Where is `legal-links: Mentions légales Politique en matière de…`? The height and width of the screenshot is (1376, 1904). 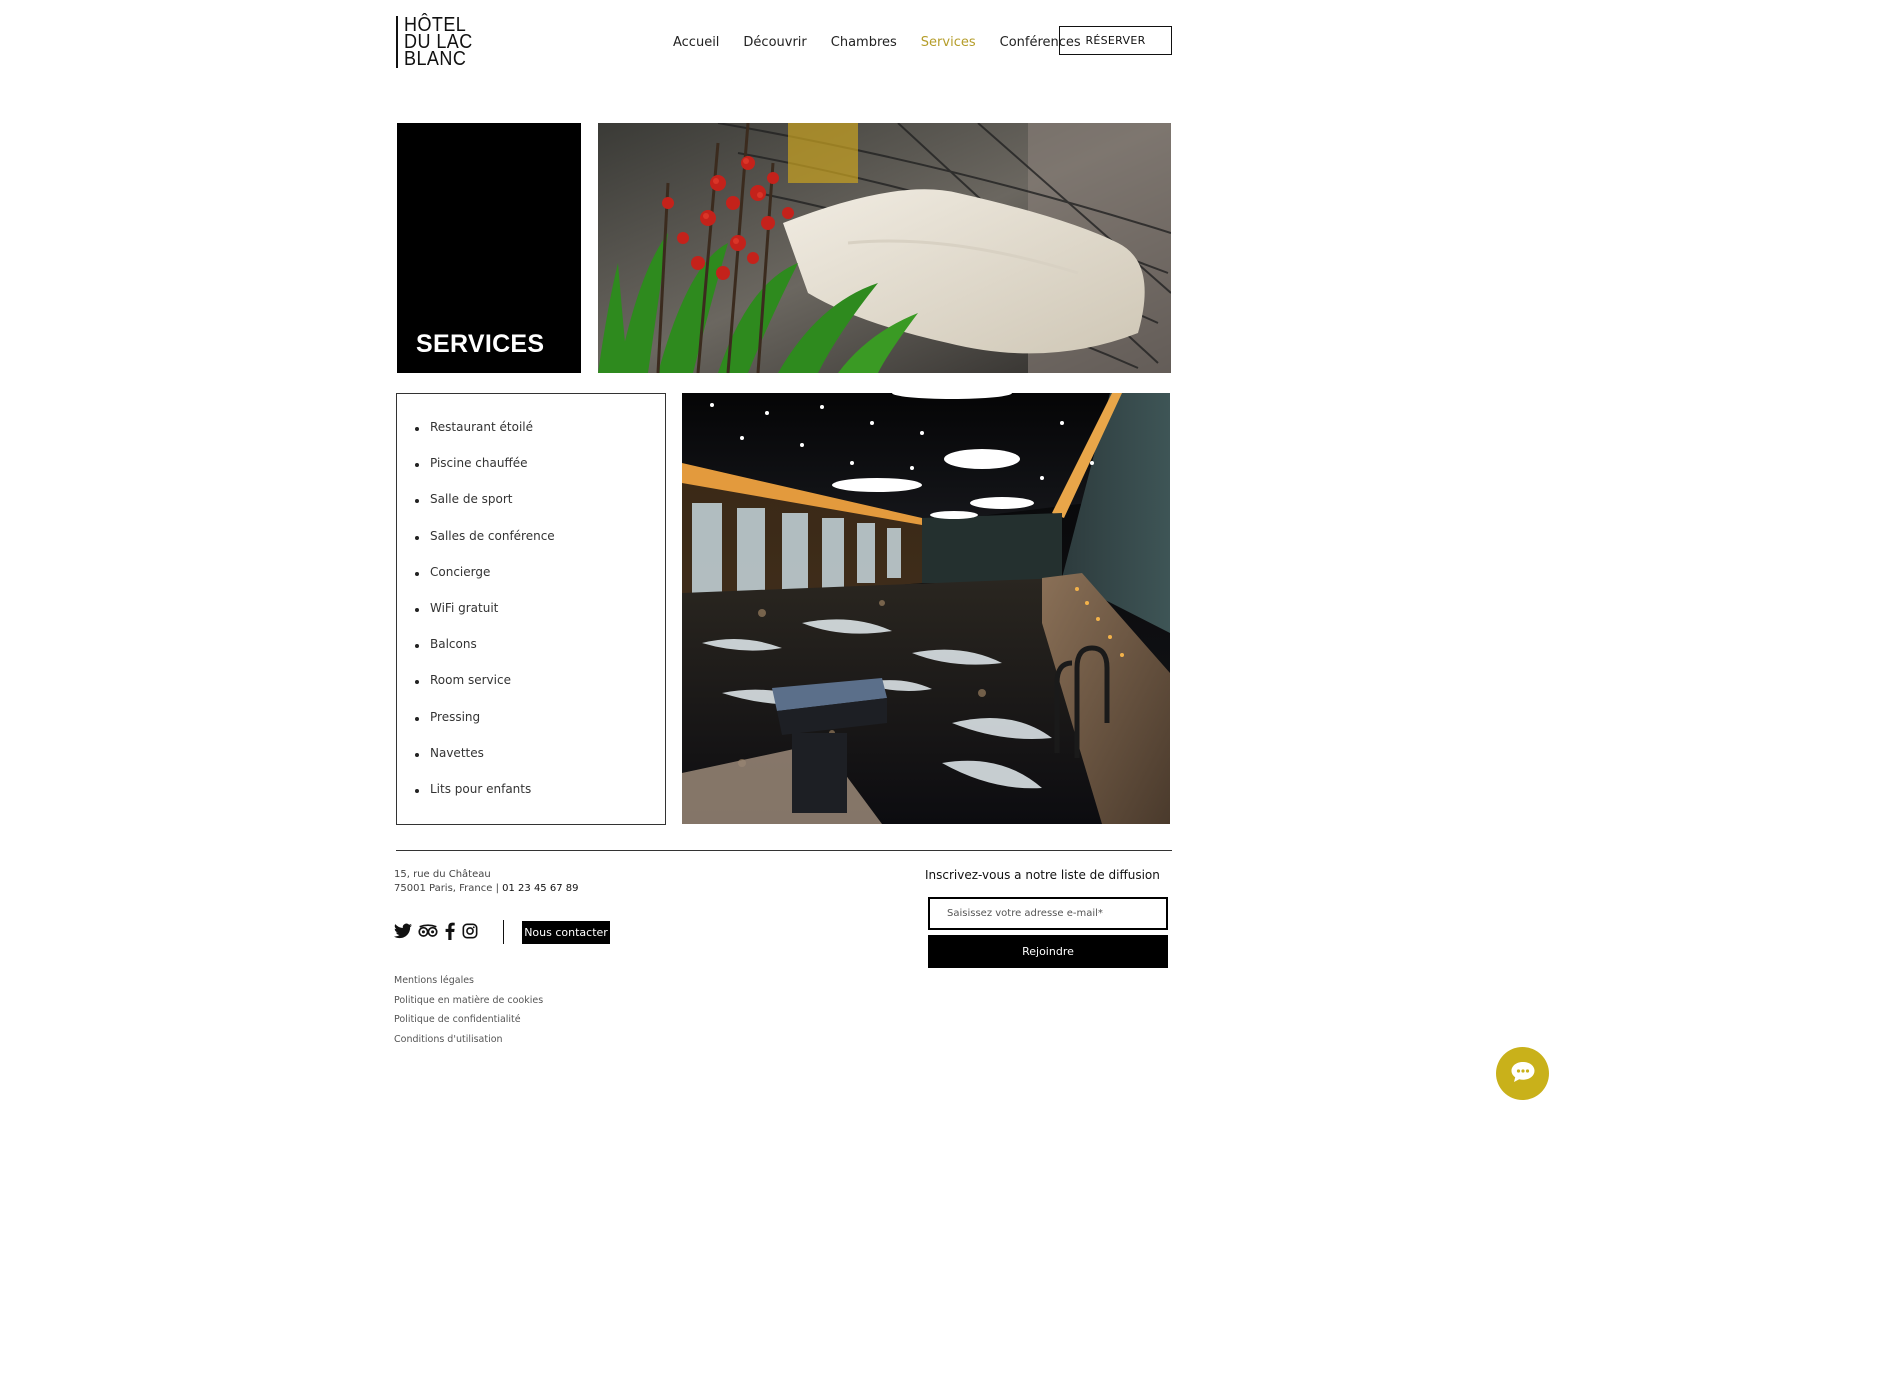
legal-links: Mentions légales Politique en matière de… is located at coordinates (468, 1014).